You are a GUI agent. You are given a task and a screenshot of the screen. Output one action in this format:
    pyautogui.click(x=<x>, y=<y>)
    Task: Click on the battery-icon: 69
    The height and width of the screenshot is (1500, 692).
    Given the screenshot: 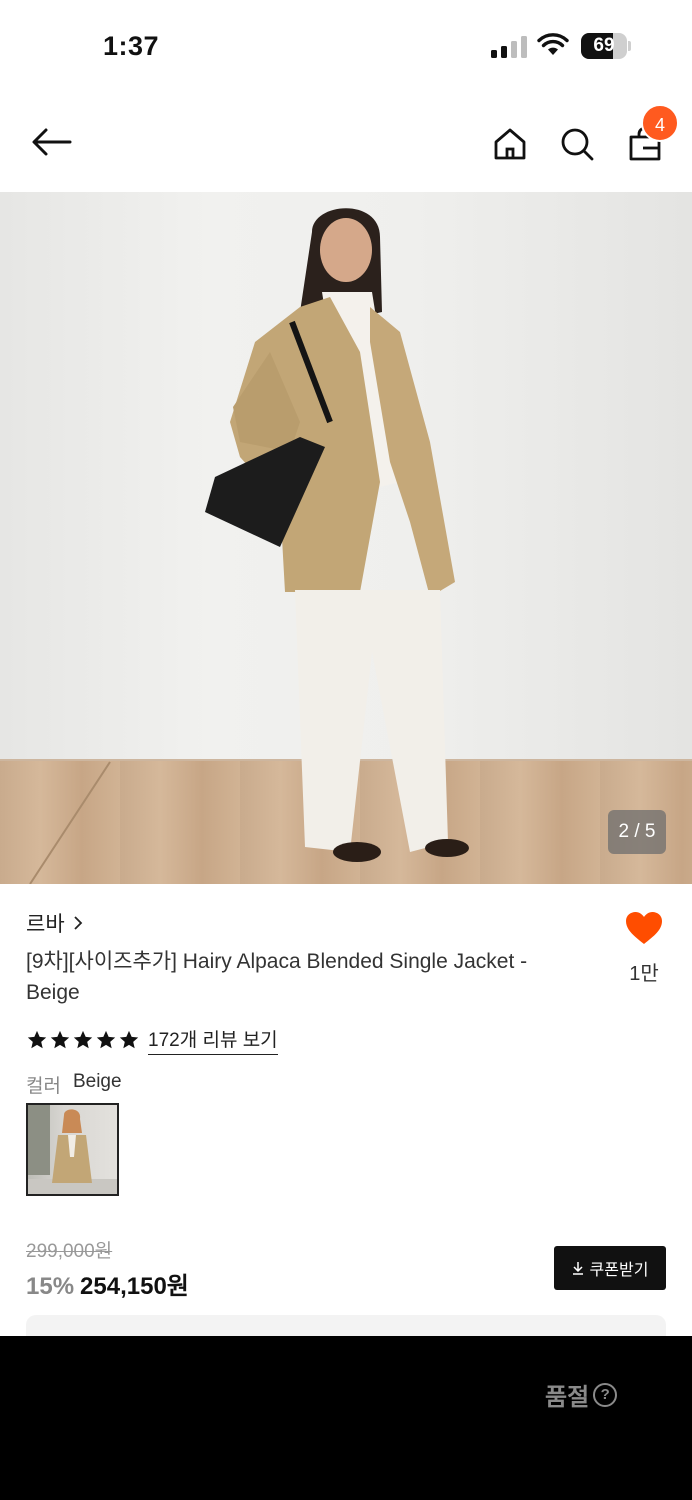 What is the action you would take?
    pyautogui.click(x=606, y=46)
    